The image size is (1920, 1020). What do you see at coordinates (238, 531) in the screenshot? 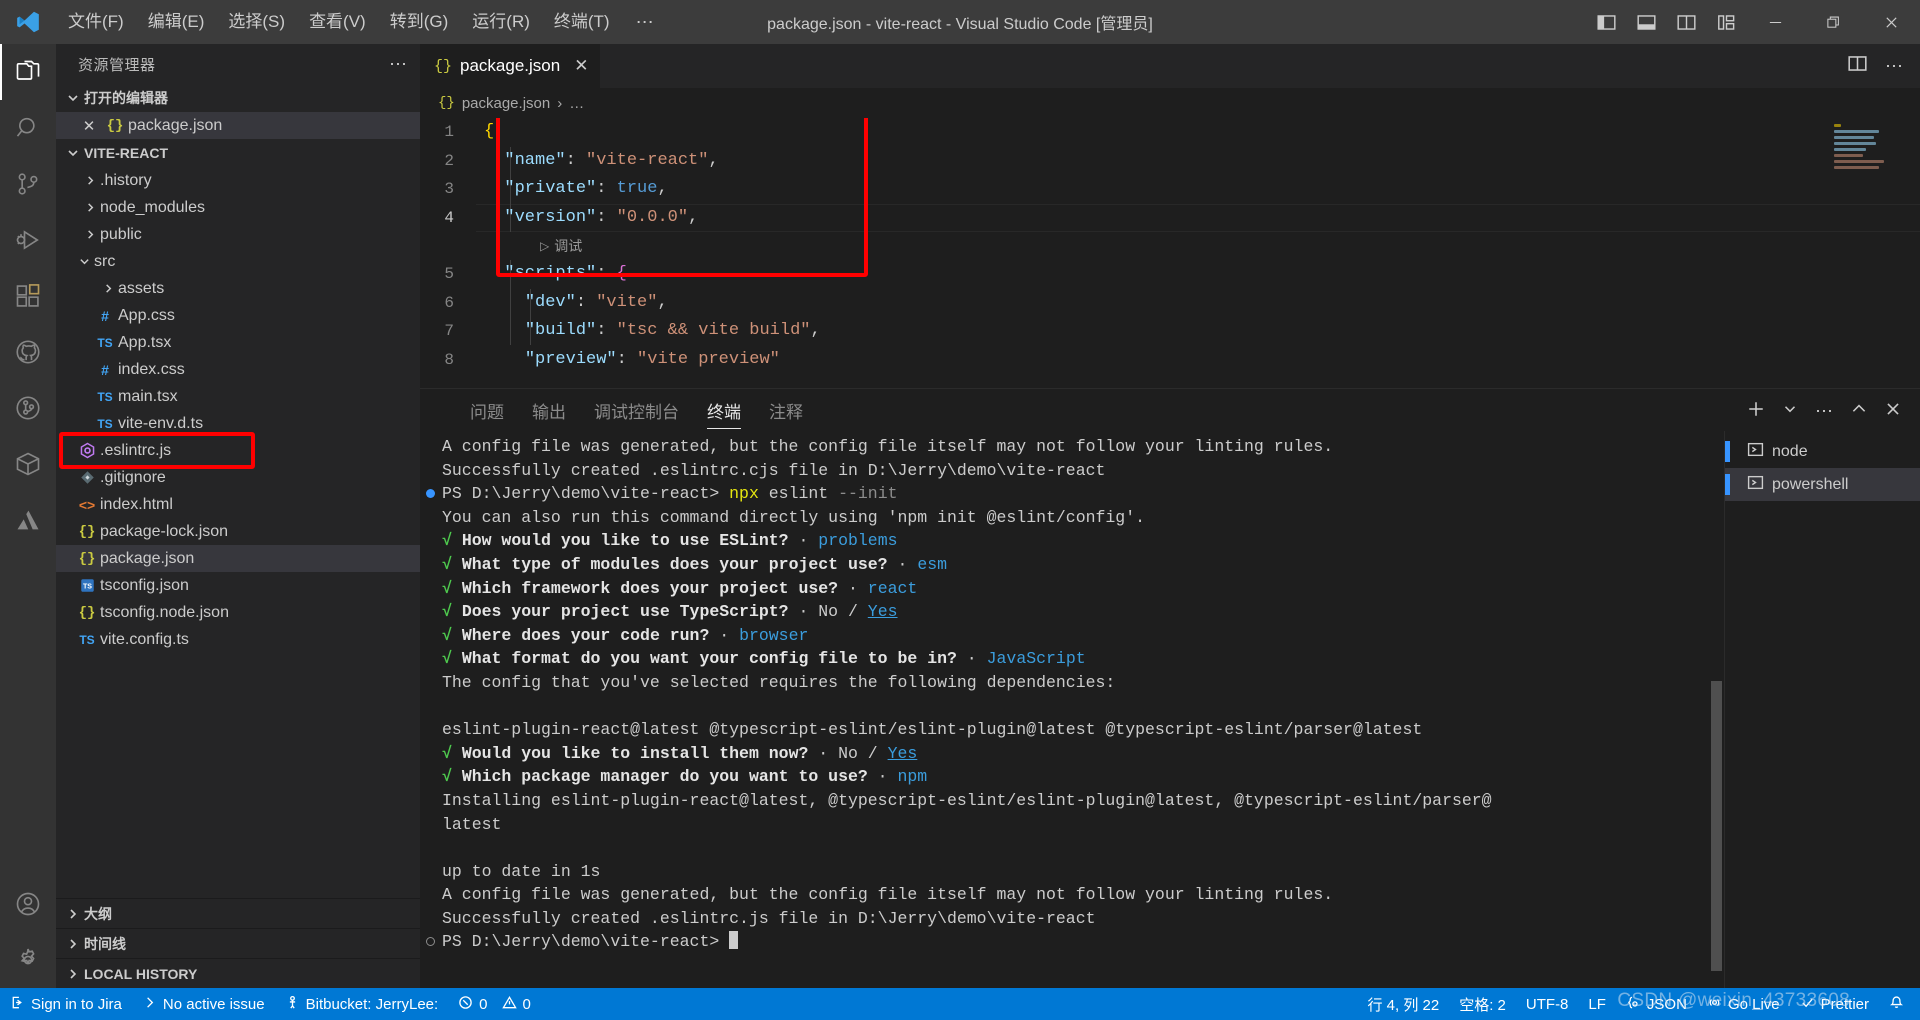
I see `tree-item-package-lock-json: {} package-lock.json` at bounding box center [238, 531].